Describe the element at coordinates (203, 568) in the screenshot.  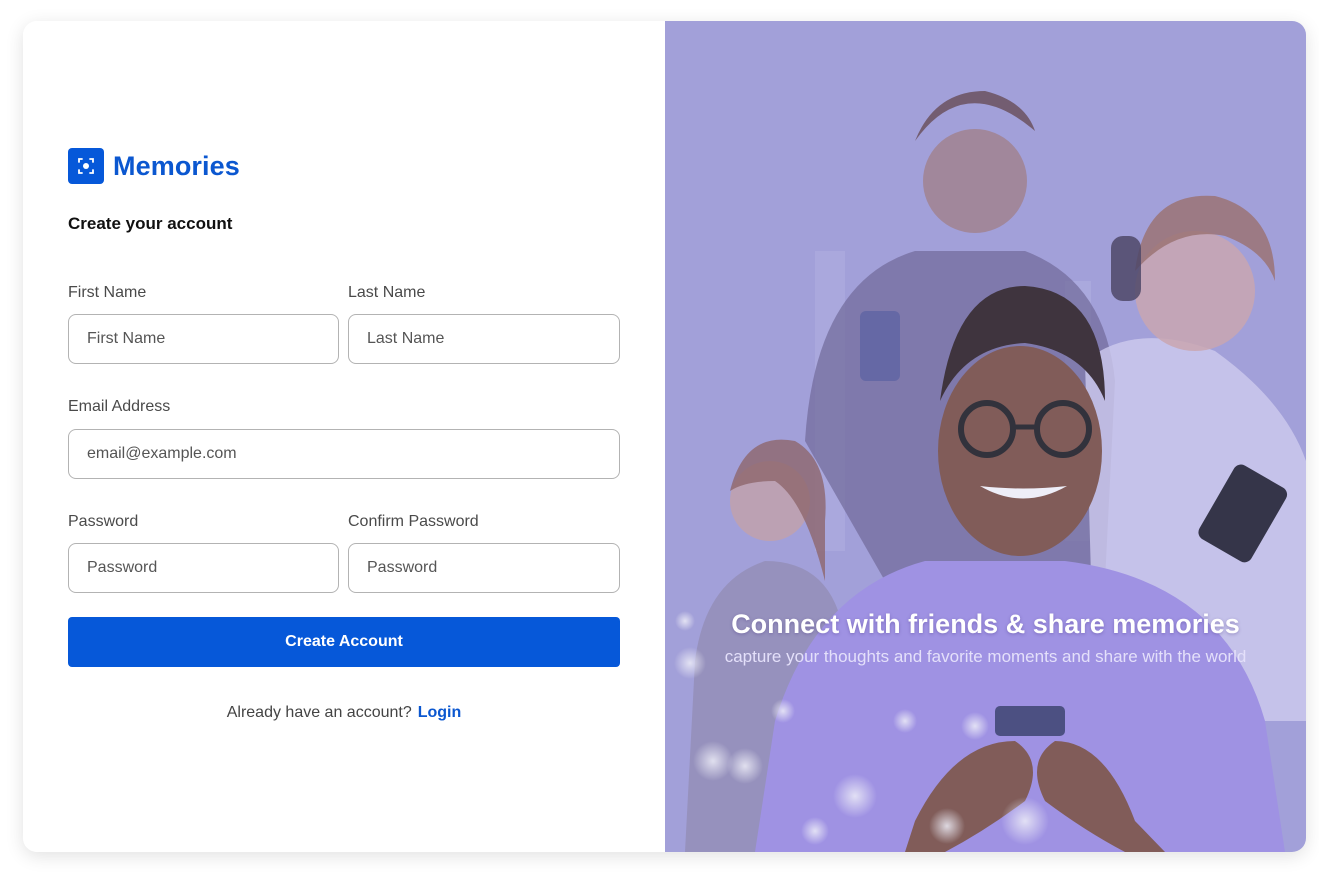
I see `password-input` at that location.